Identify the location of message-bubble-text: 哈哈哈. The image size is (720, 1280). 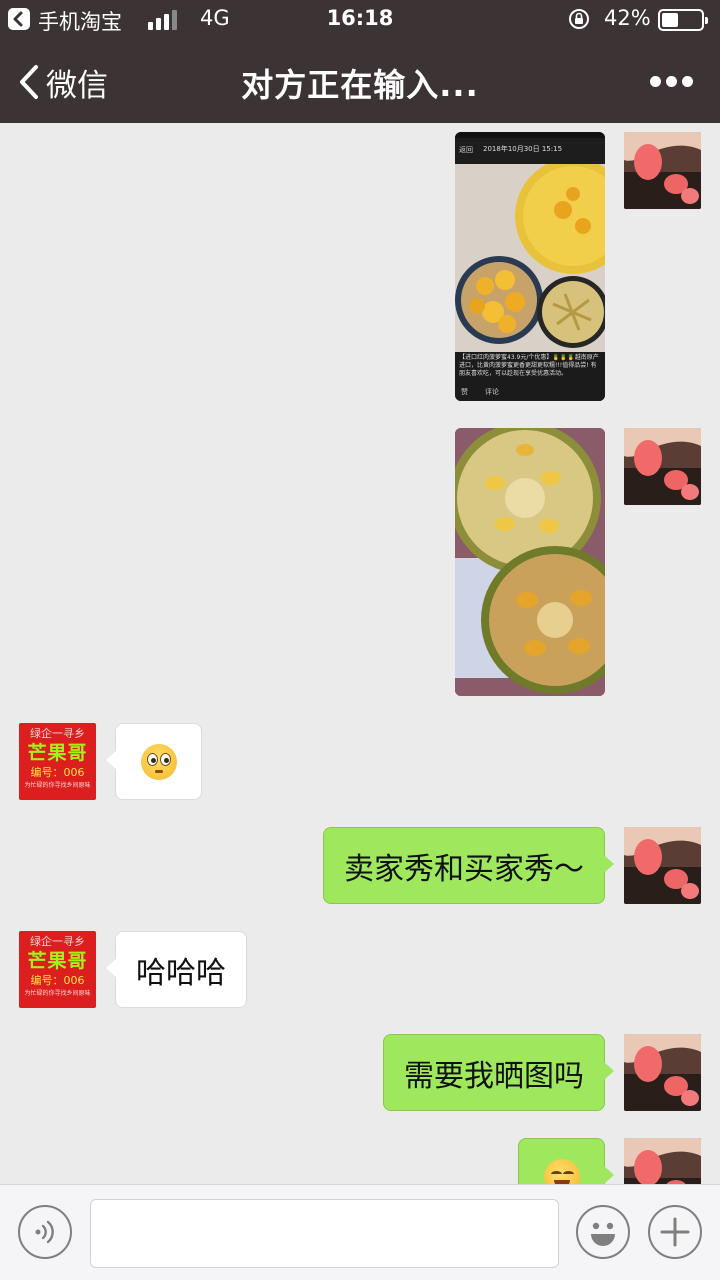
(176, 969).